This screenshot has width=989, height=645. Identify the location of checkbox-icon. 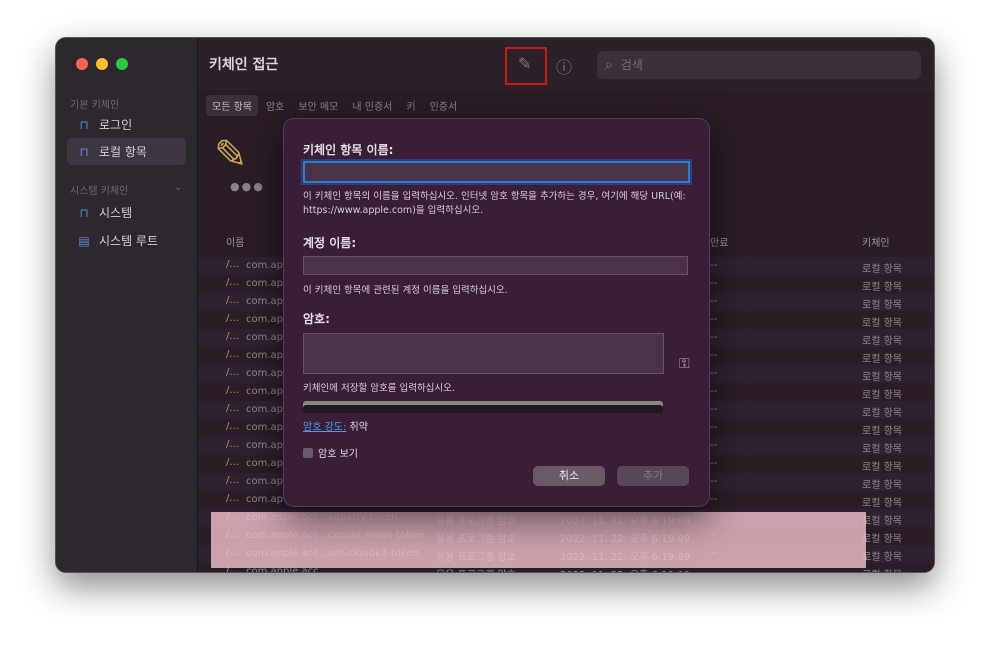
(308, 452).